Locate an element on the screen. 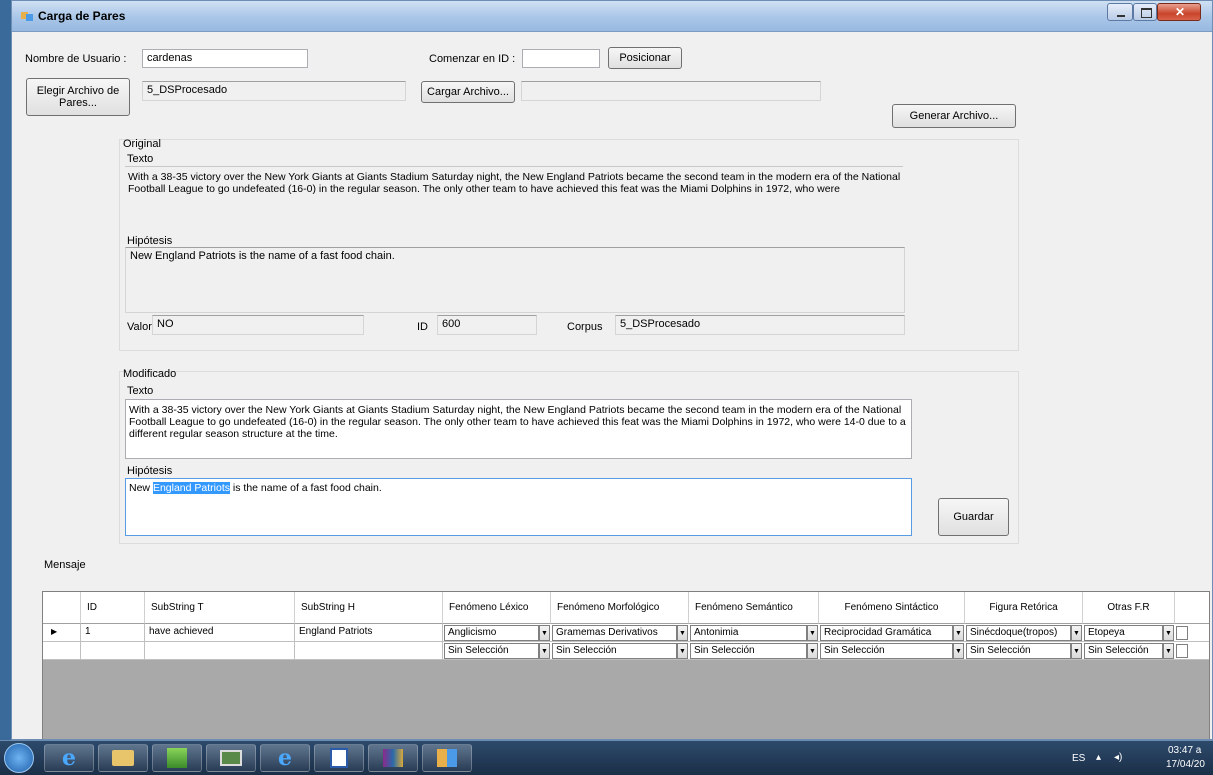  combo-lexico: Sin Selección is located at coordinates (491, 651).